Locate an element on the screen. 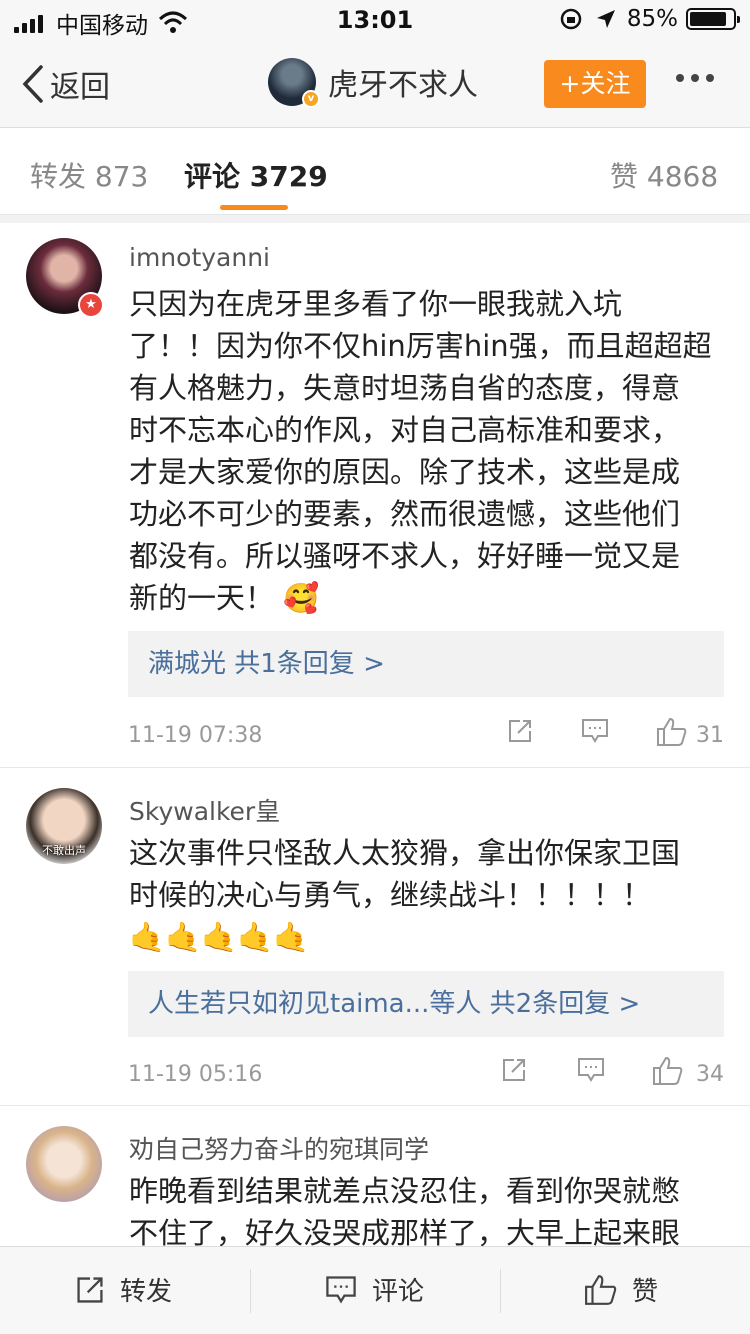 The image size is (750, 1334). comment-button: 评论 is located at coordinates (374, 1289).